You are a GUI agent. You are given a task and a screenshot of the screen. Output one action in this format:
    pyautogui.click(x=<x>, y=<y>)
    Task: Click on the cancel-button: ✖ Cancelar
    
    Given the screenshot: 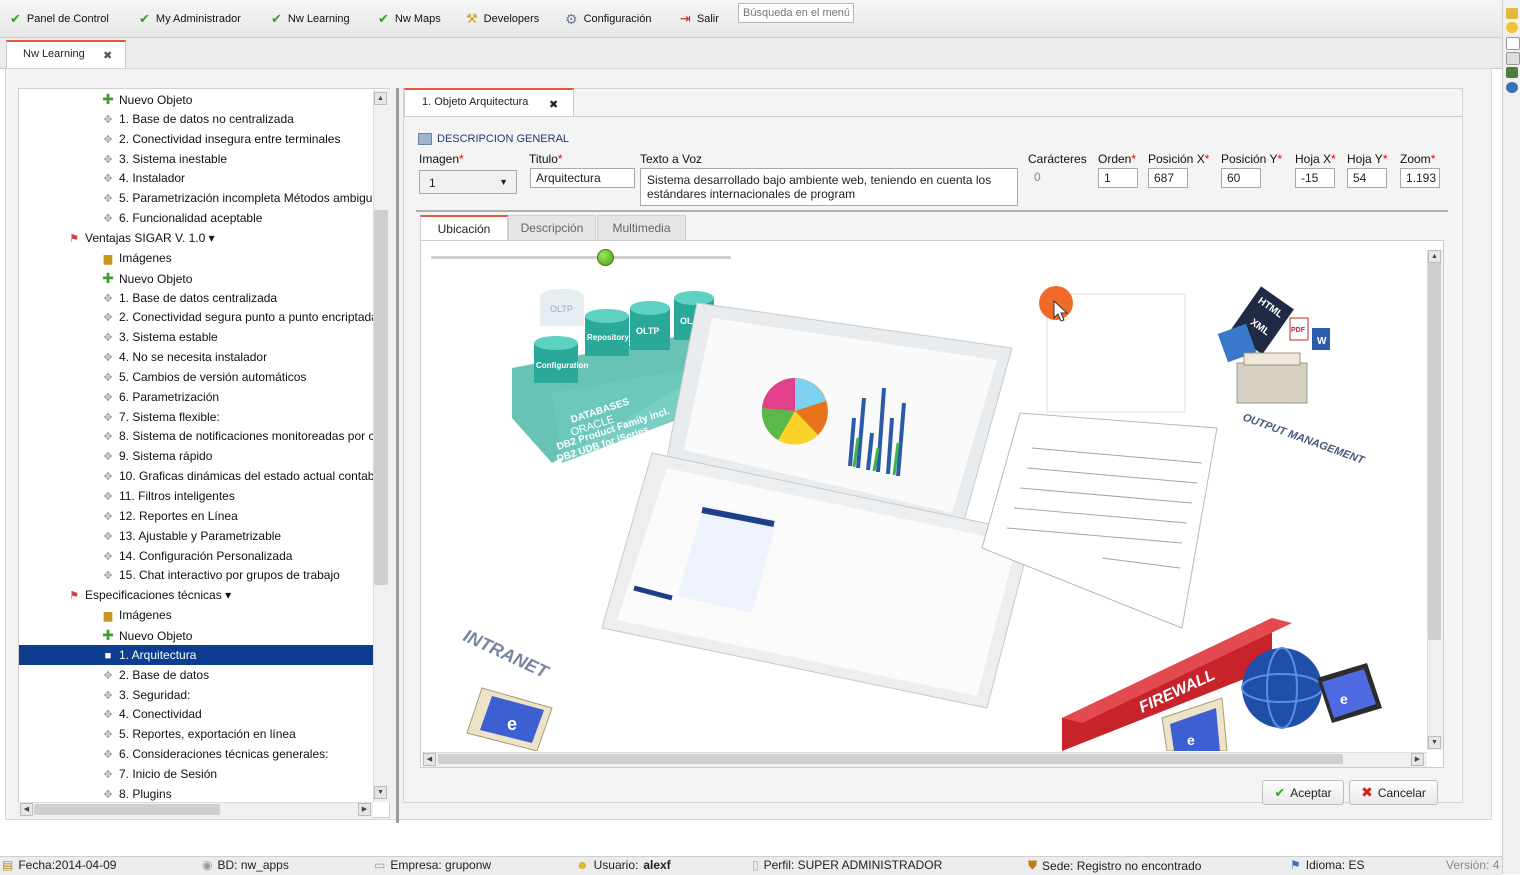 What is the action you would take?
    pyautogui.click(x=1393, y=792)
    